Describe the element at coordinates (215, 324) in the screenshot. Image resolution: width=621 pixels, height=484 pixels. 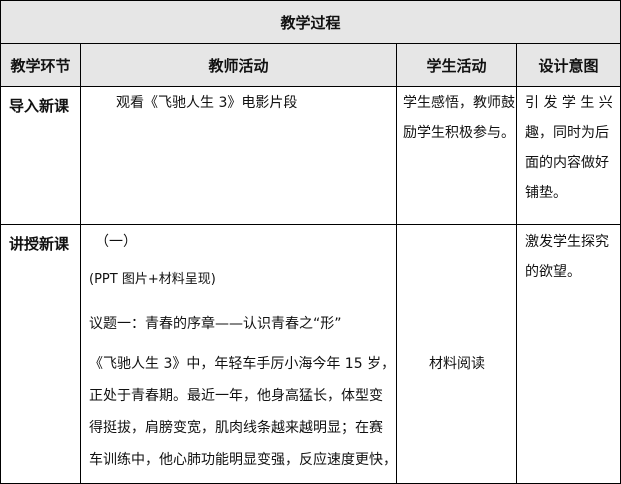
I see `row-lecture-teacher-line-3: 议题一：青春的序章——认识青春之“形”` at that location.